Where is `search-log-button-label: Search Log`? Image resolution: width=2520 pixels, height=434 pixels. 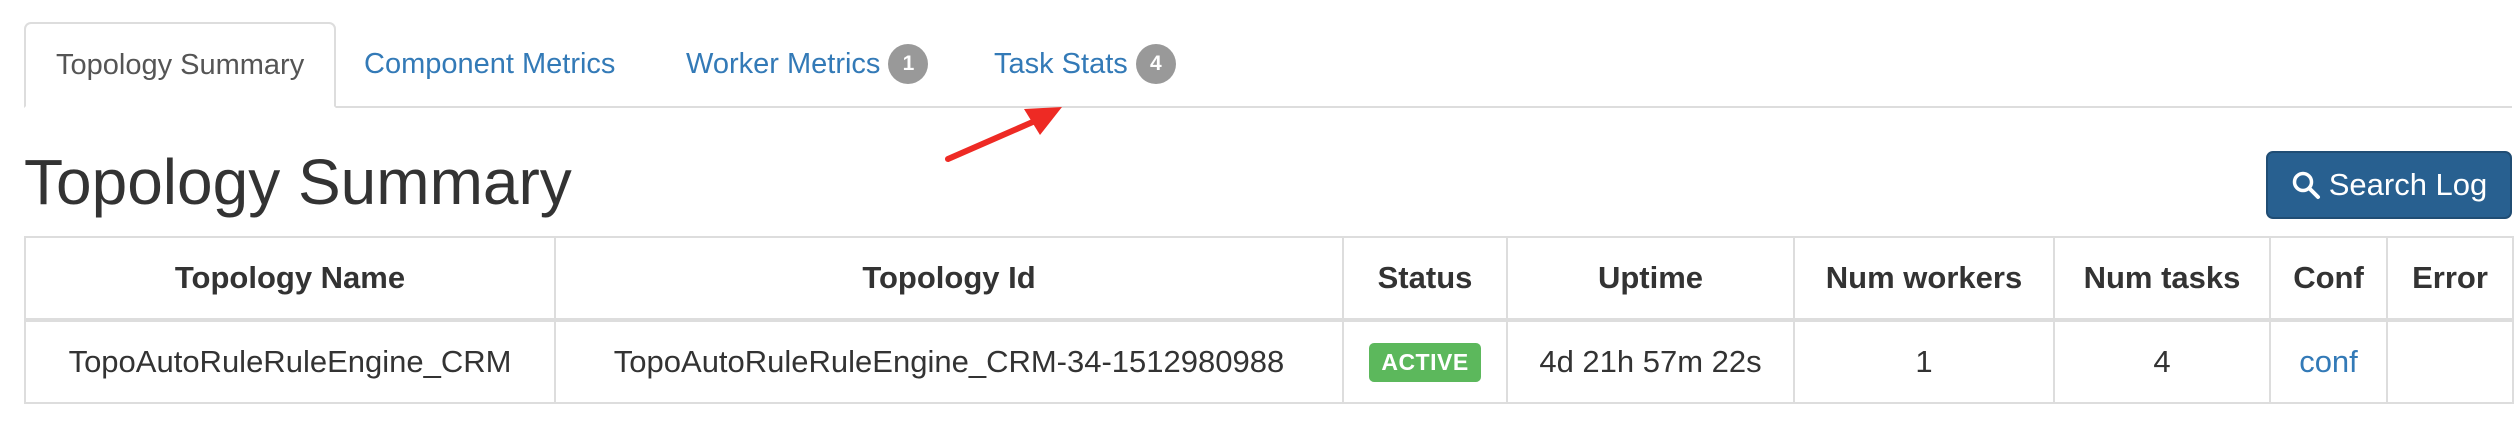
search-log-button-label: Search Log is located at coordinates (2408, 184).